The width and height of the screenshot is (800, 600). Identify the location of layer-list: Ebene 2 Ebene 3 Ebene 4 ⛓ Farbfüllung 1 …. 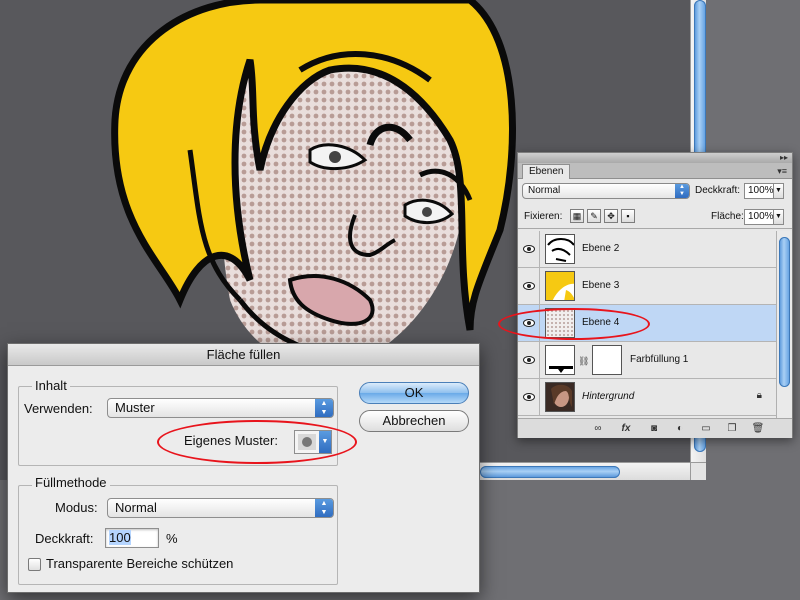
(647, 324).